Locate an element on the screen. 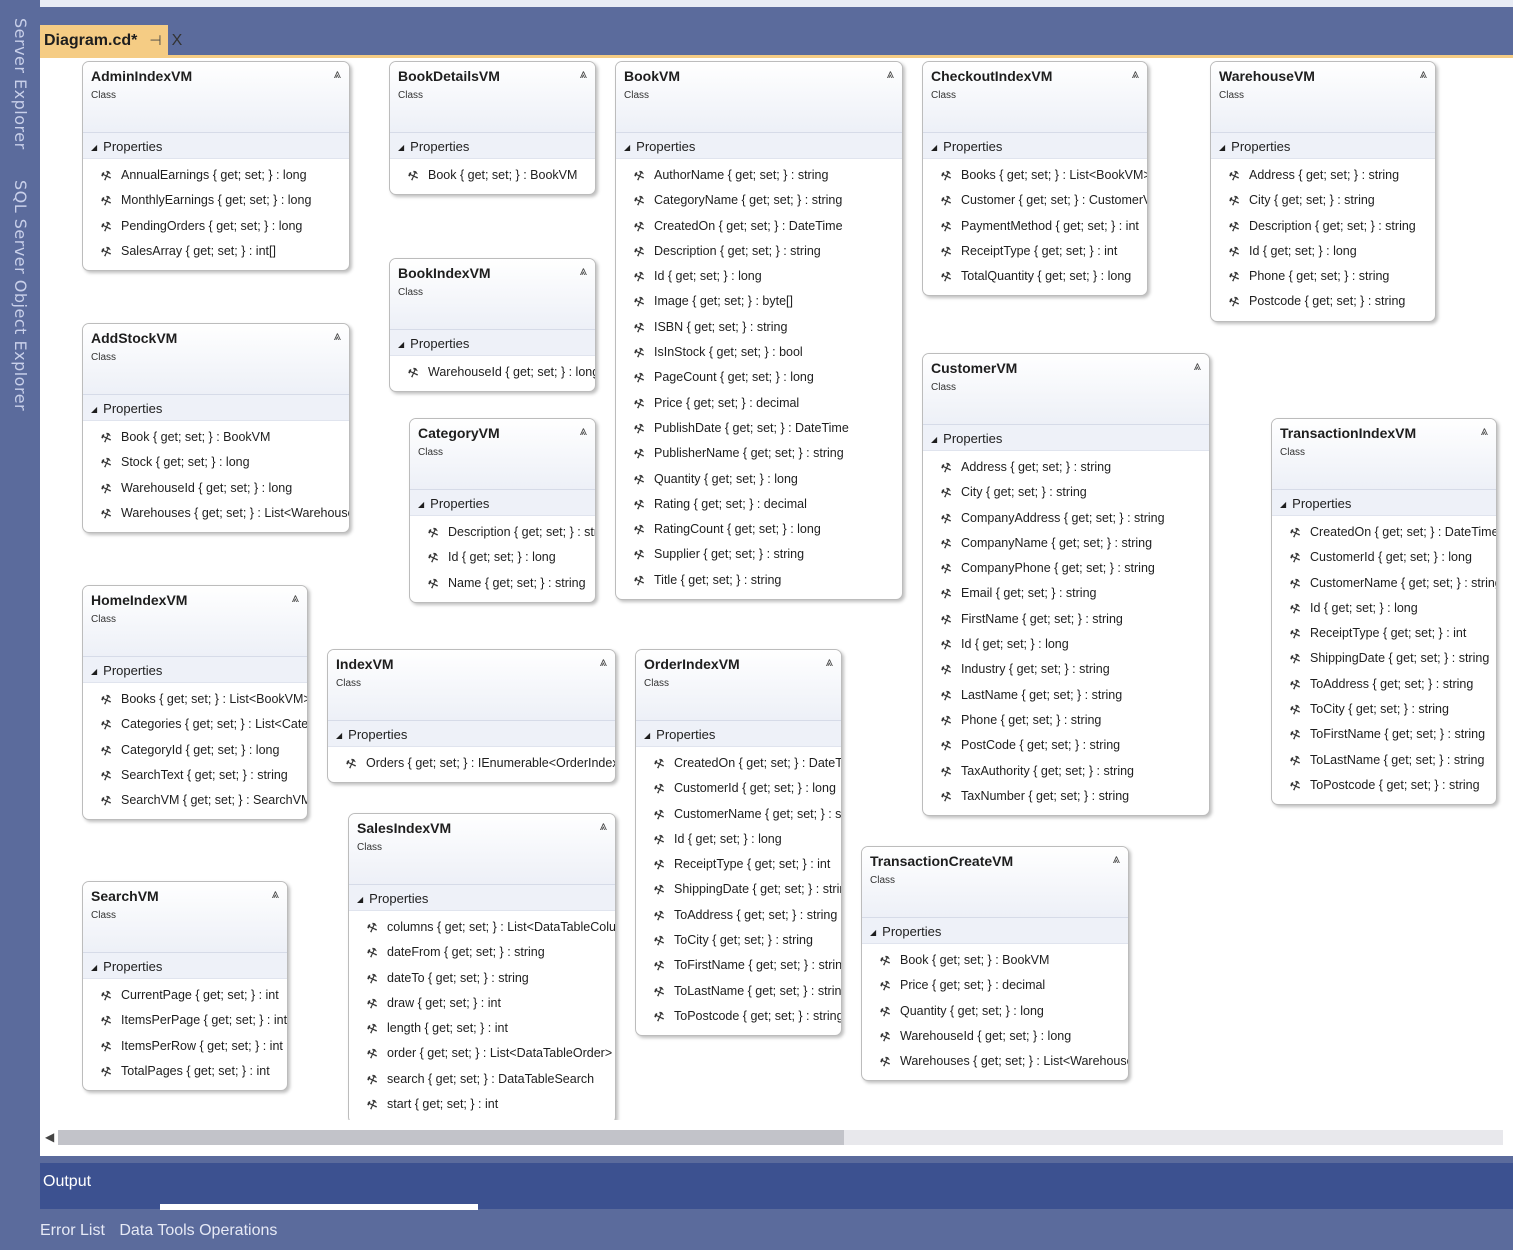 The image size is (1513, 1250). property-row: ⚒ LastName { get; set; } : string is located at coordinates (1066, 695).